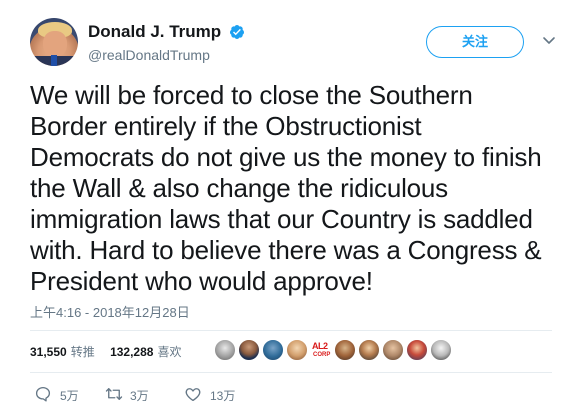 The width and height of the screenshot is (580, 410). I want to click on retweet-button: 3万, so click(134, 394).